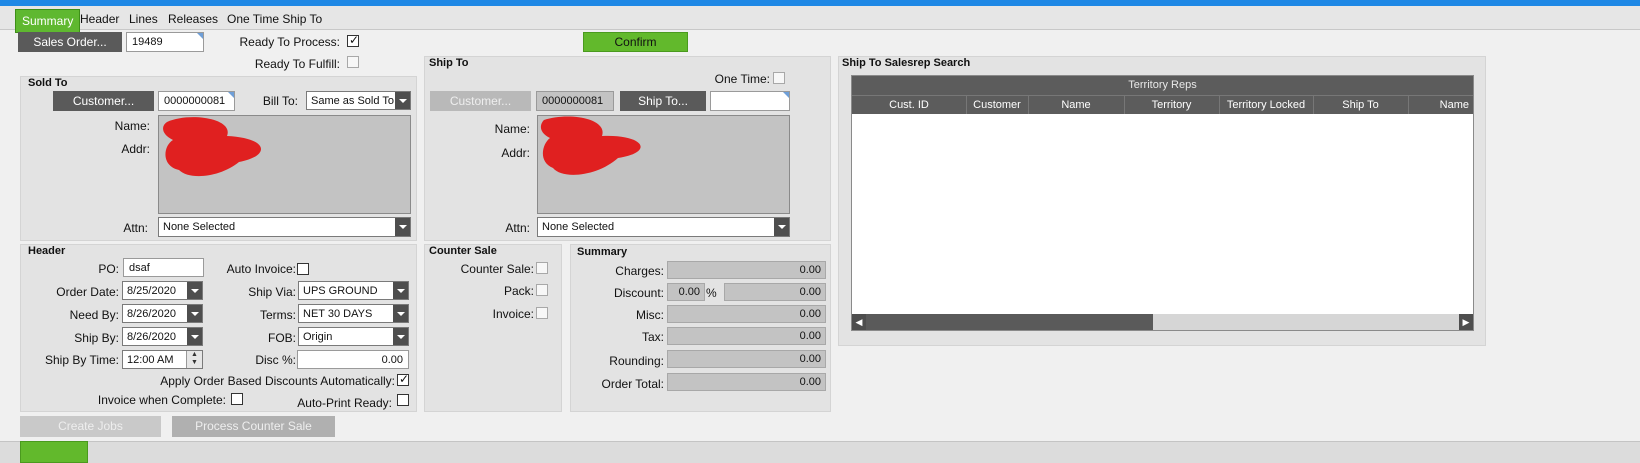 Image resolution: width=1640 pixels, height=463 pixels. Describe the element at coordinates (90, 426) in the screenshot. I see `create-jobs-button: Create Jobs` at that location.